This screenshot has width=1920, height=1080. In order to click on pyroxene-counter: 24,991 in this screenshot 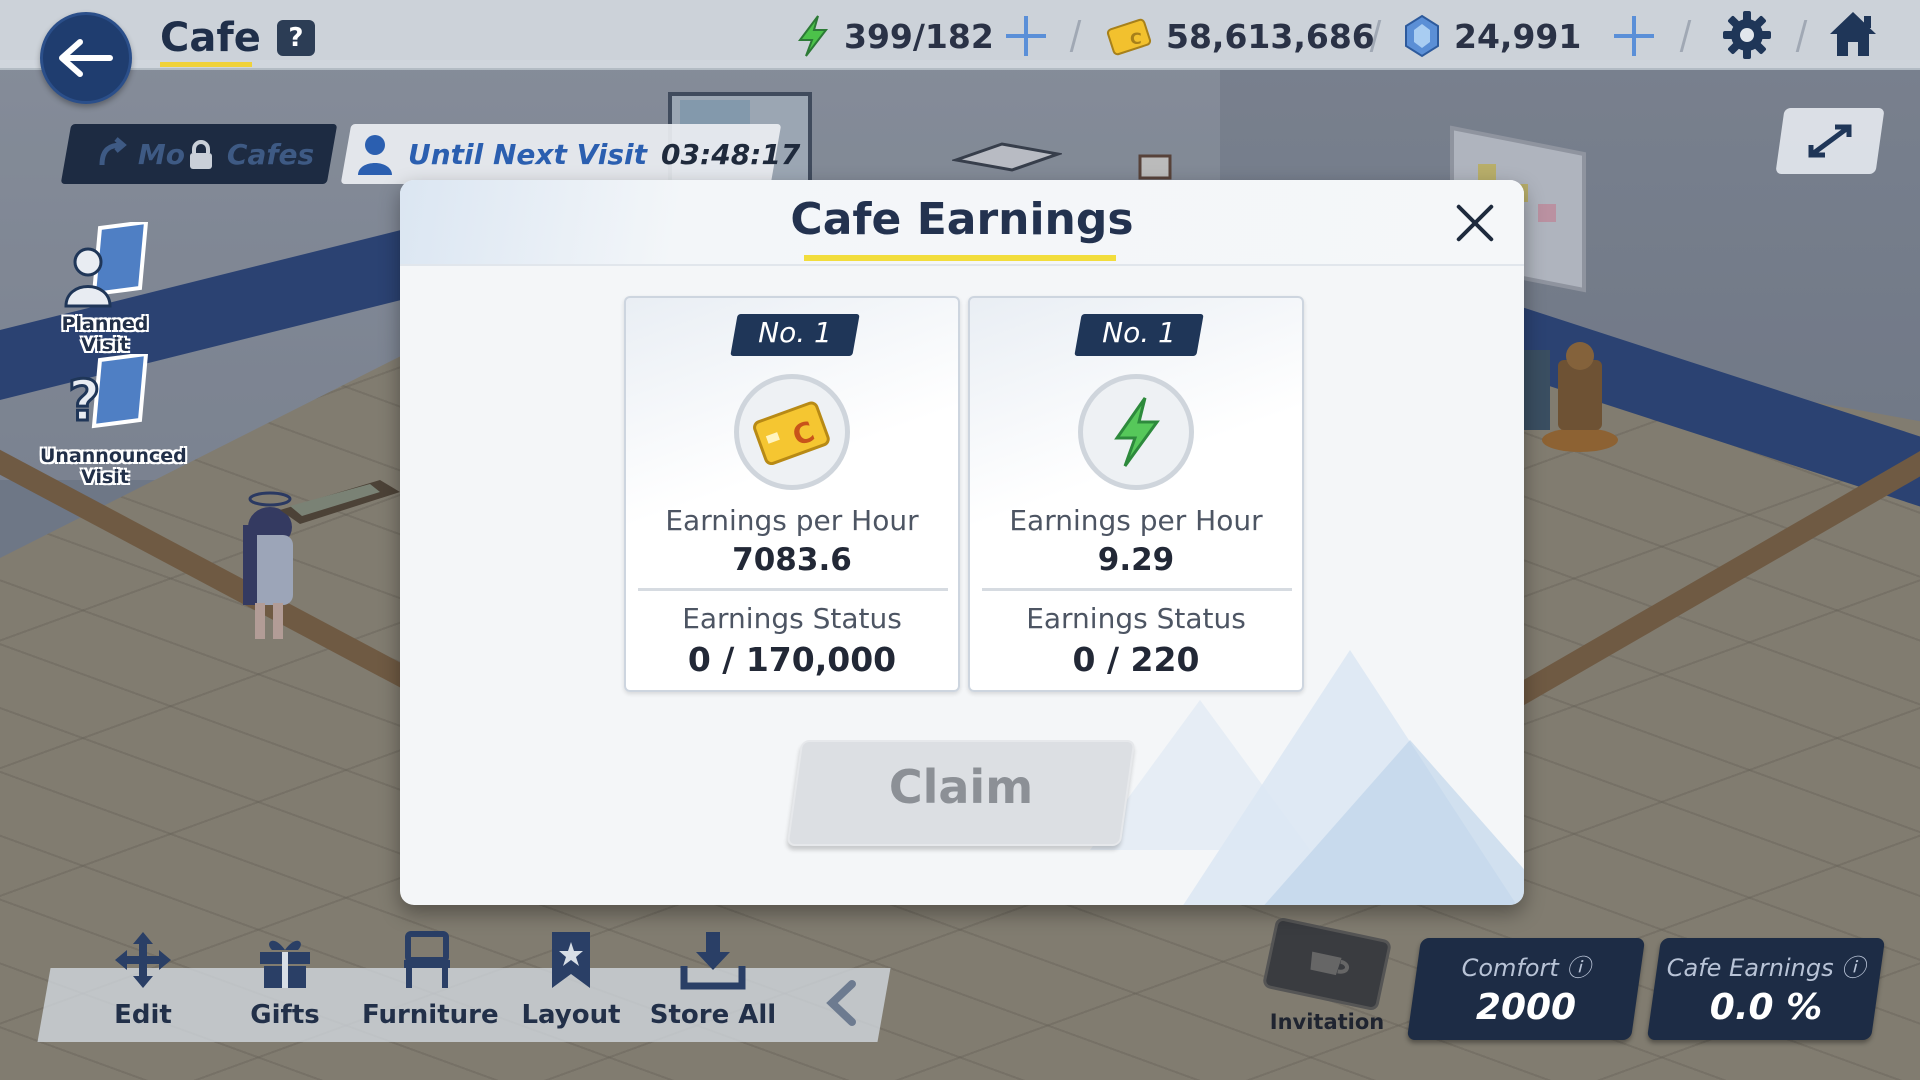, I will do `click(1492, 36)`.